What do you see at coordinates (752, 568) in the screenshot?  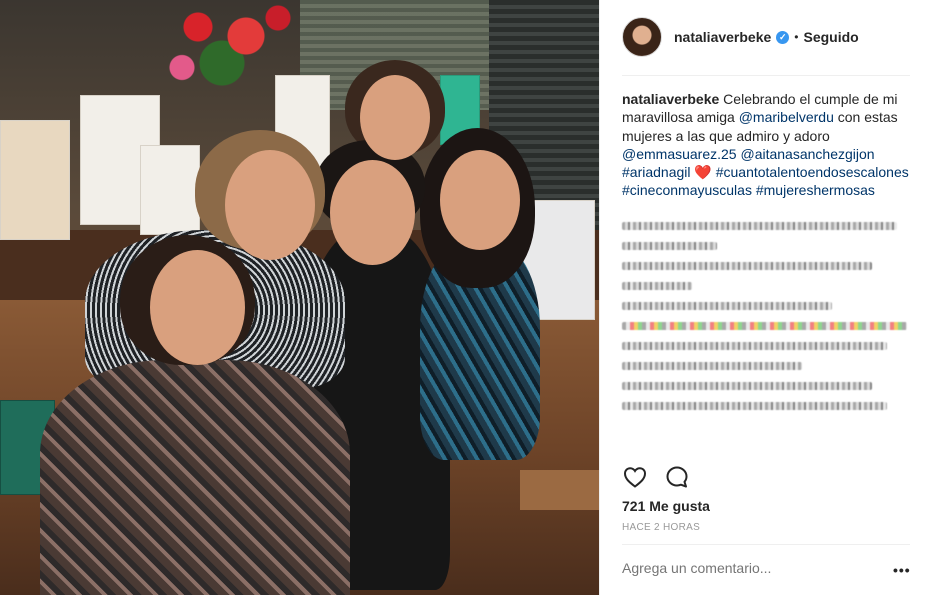 I see `comment-input` at bounding box center [752, 568].